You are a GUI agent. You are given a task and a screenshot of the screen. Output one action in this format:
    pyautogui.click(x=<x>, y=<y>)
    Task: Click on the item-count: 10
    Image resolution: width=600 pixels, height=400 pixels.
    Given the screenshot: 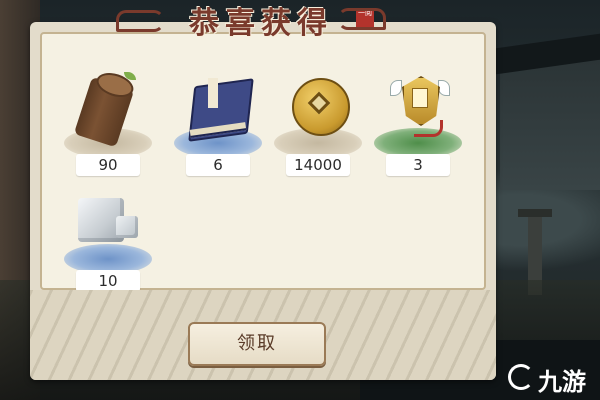 What is the action you would take?
    pyautogui.click(x=108, y=281)
    